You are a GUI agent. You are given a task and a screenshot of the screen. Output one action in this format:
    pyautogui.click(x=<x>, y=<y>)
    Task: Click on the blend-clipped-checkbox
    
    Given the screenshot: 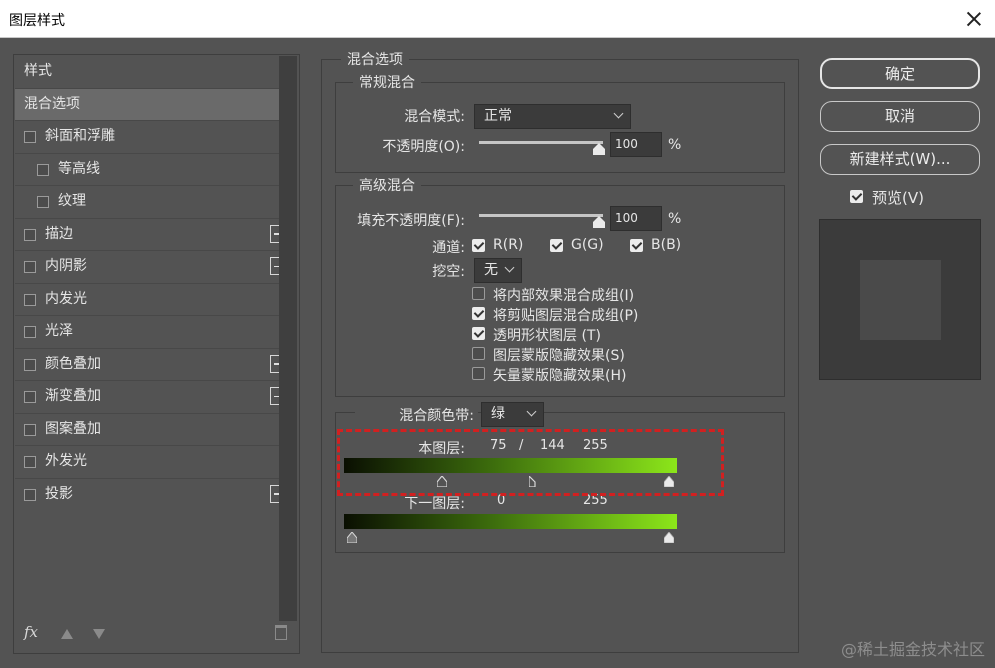 What is the action you would take?
    pyautogui.click(x=478, y=313)
    